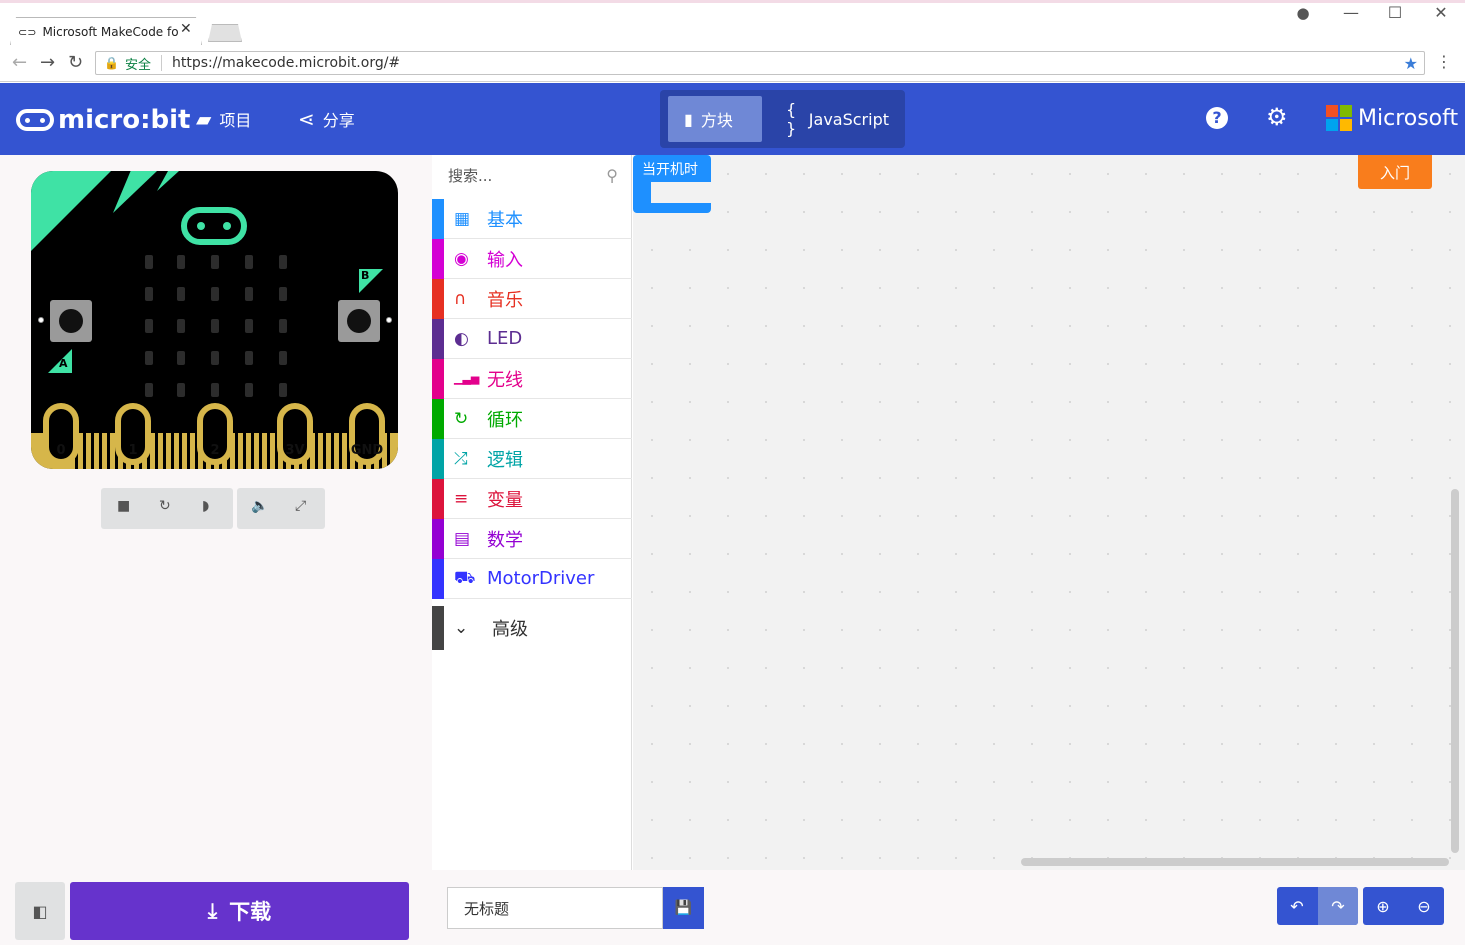  What do you see at coordinates (365, 275) in the screenshot?
I see `button-b-label: B` at bounding box center [365, 275].